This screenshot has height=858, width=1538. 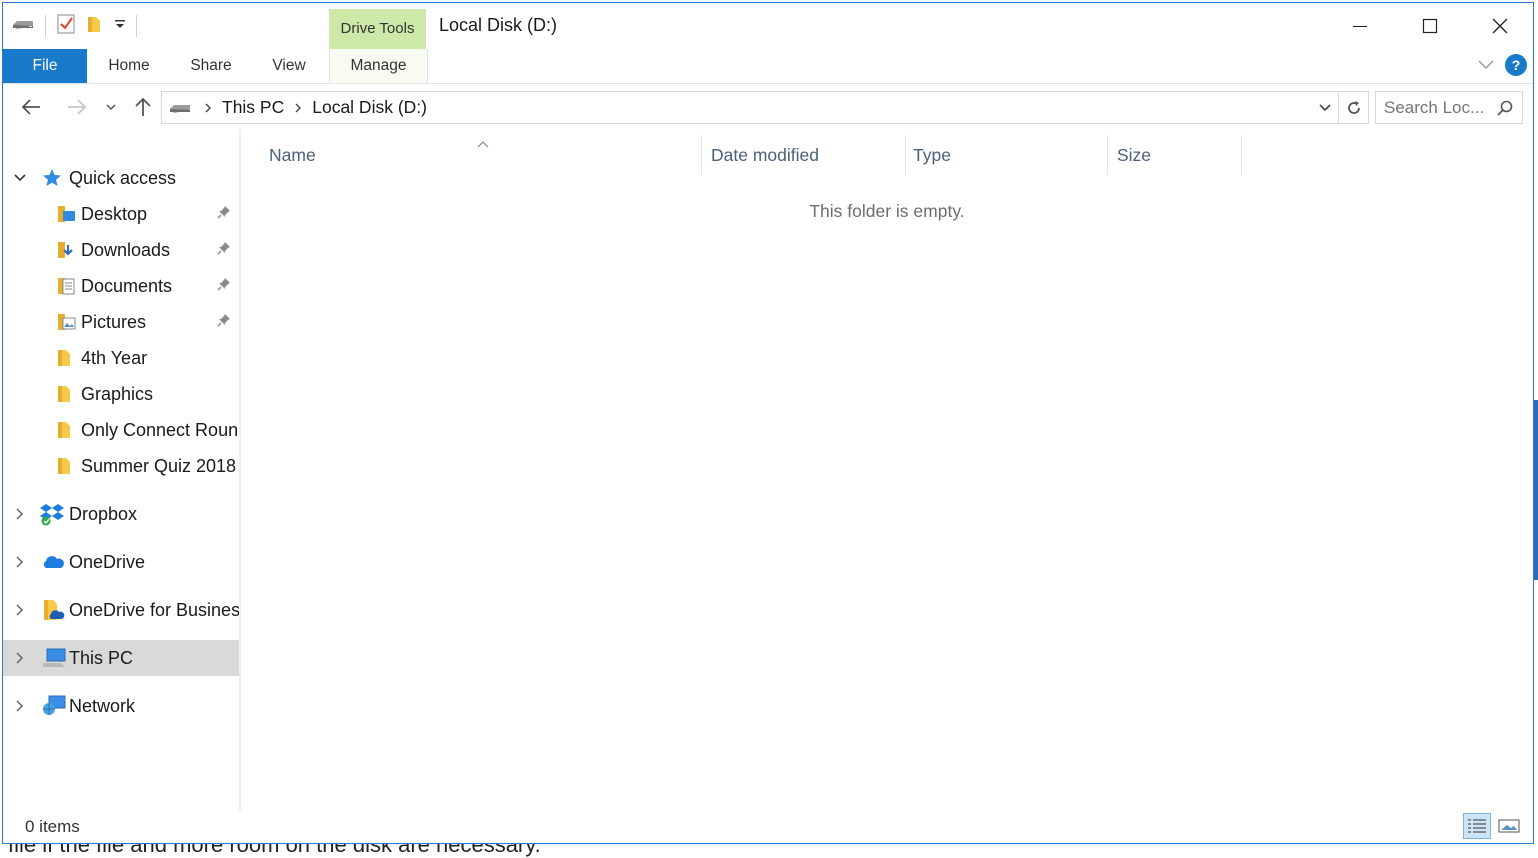 What do you see at coordinates (54, 706) in the screenshot?
I see `network-icon` at bounding box center [54, 706].